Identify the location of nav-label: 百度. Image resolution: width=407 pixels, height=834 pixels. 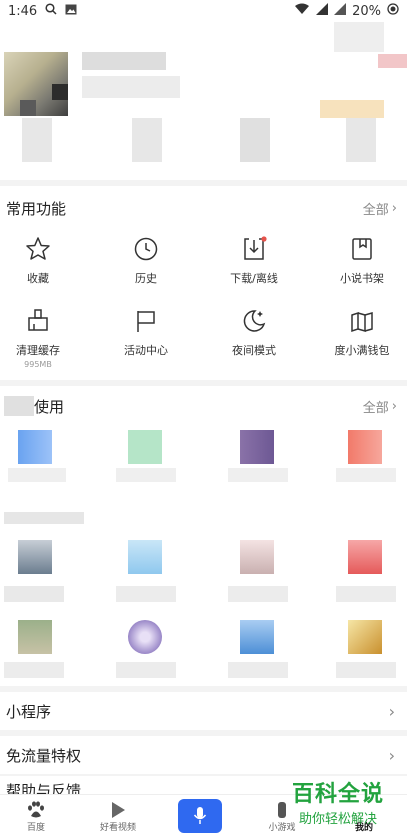
(35, 828).